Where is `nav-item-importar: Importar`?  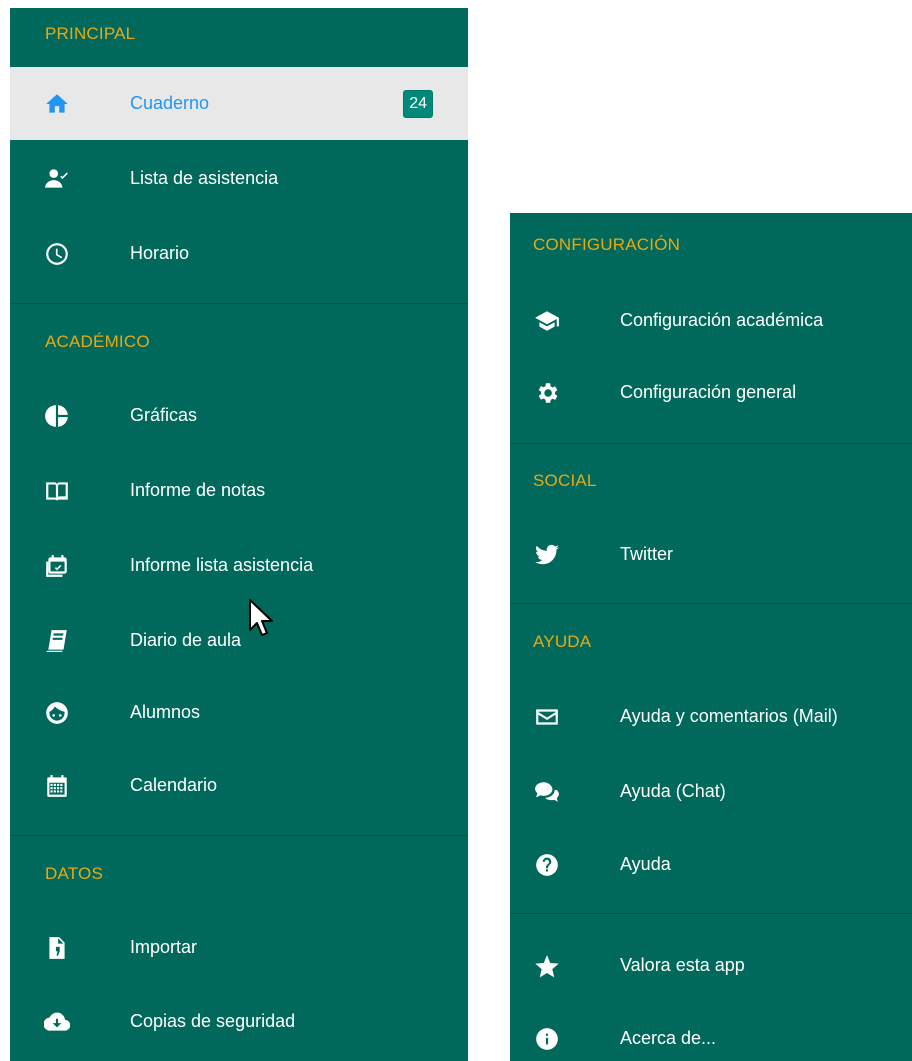
nav-item-importar: Importar is located at coordinates (239, 947).